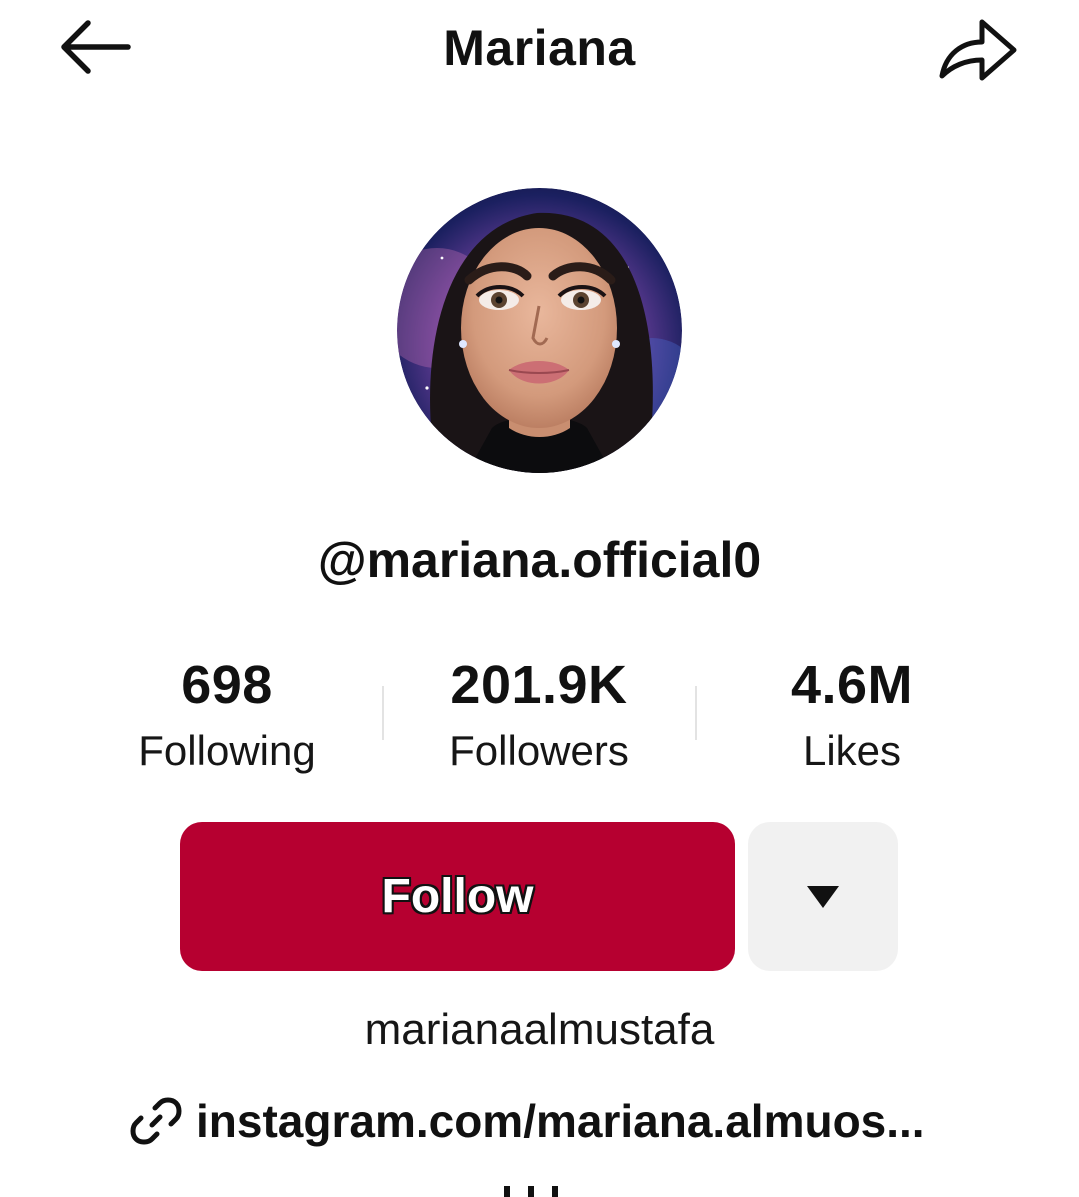  Describe the element at coordinates (852, 750) in the screenshot. I see `stat-label: Likes` at that location.